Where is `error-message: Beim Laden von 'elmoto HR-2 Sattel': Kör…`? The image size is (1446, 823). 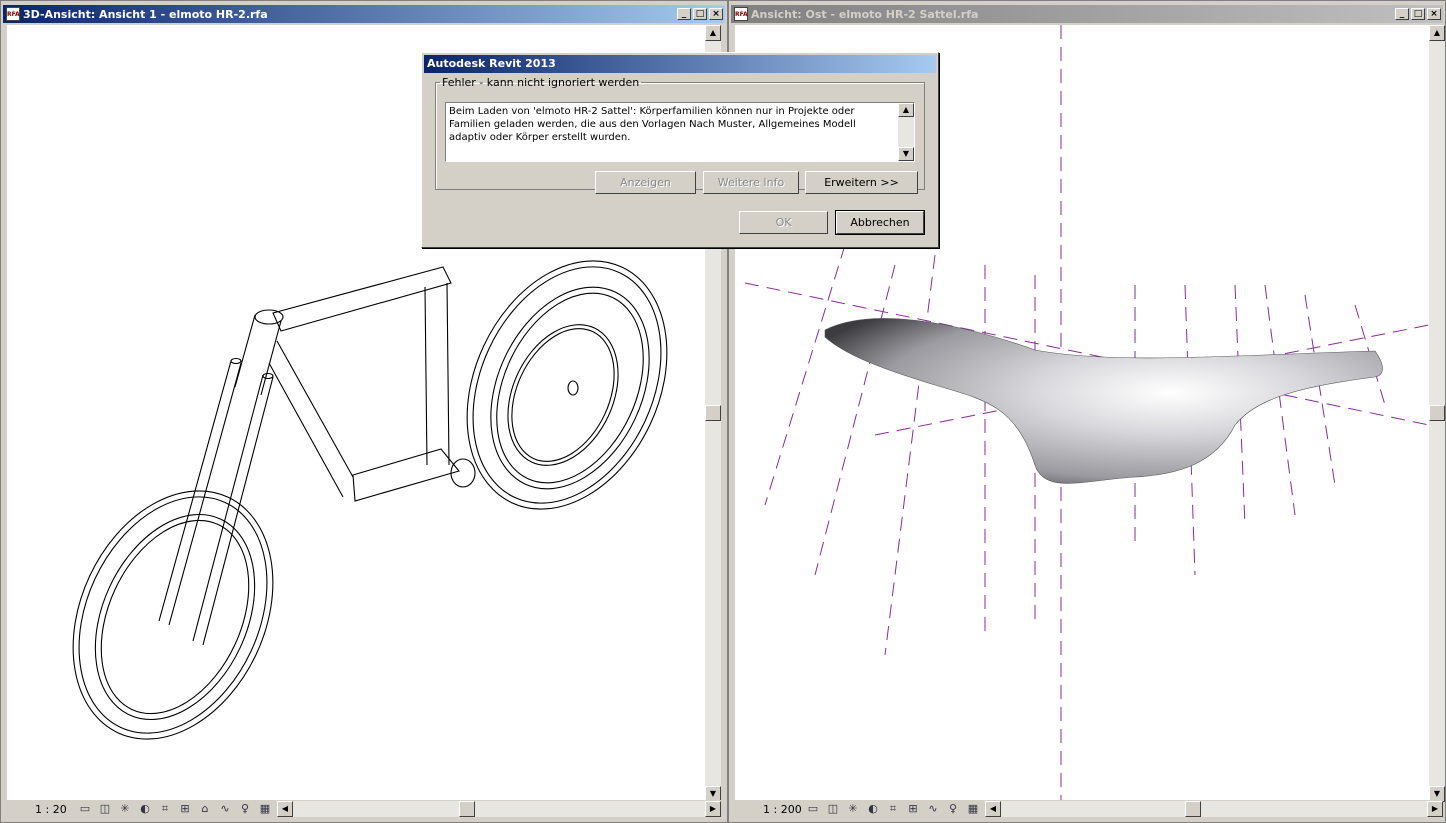
error-message: Beim Laden von 'elmoto HR-2 Sattel': Kör… is located at coordinates (652, 124).